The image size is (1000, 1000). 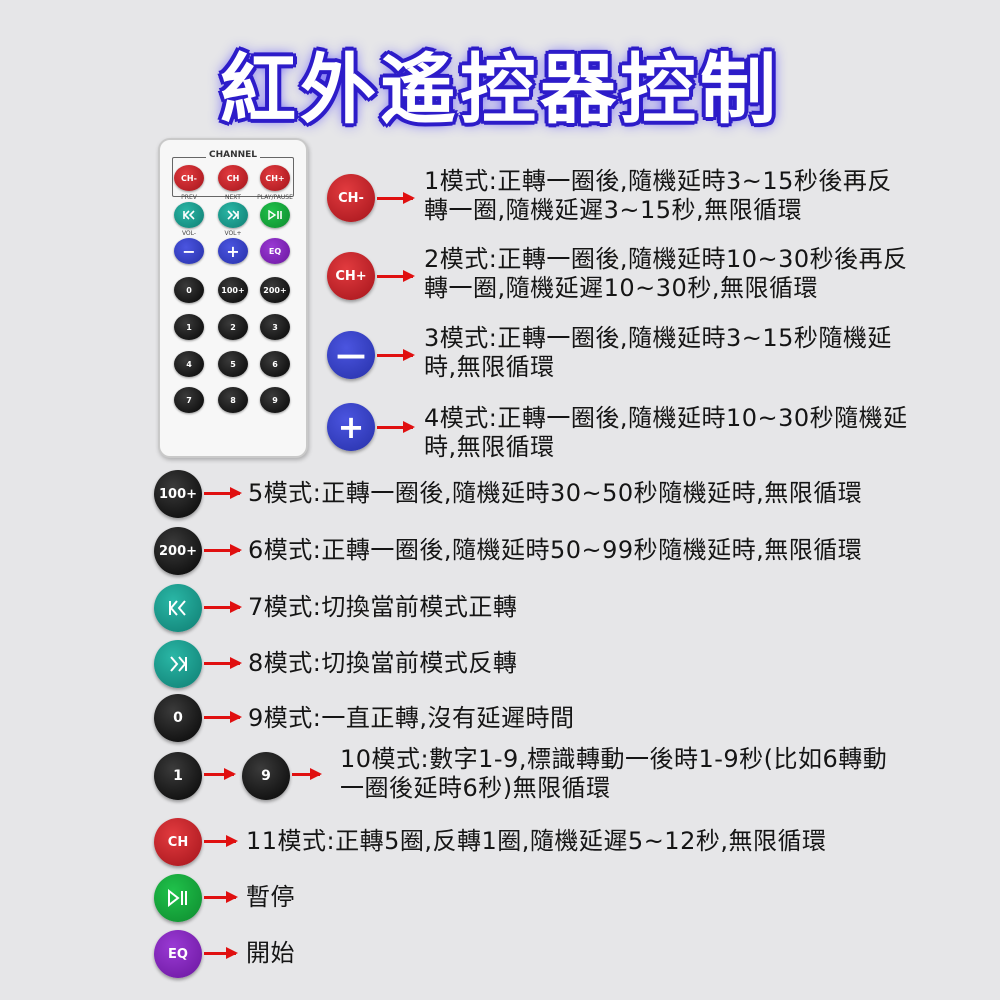 I want to click on remote-200-button: 200+, so click(x=275, y=290).